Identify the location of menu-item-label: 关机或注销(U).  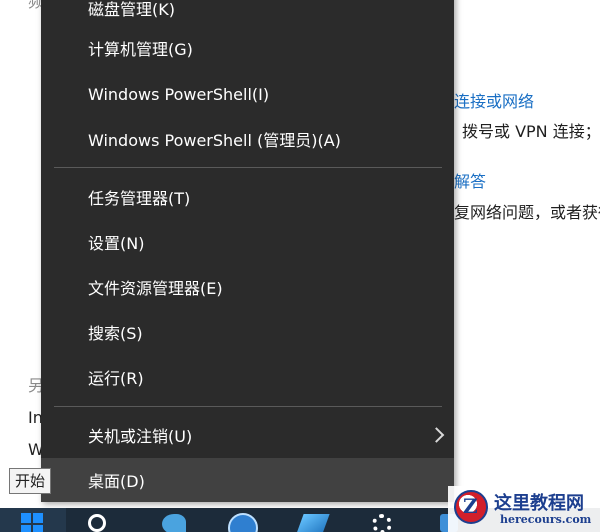
(140, 436).